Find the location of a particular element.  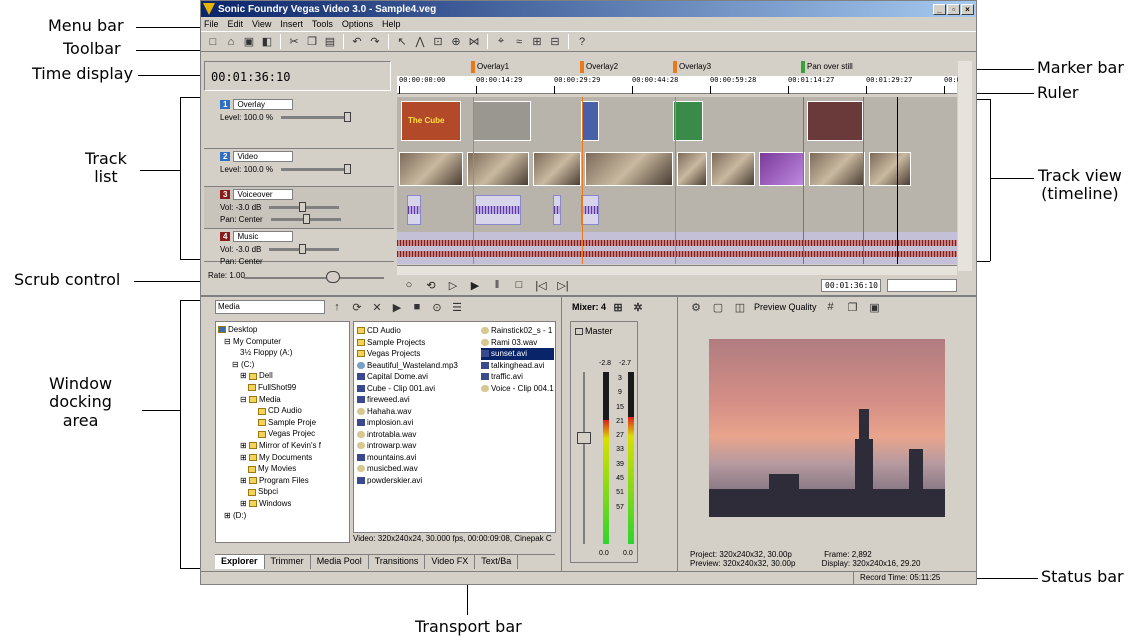

track-view: The Cube is located at coordinates (677, 180).